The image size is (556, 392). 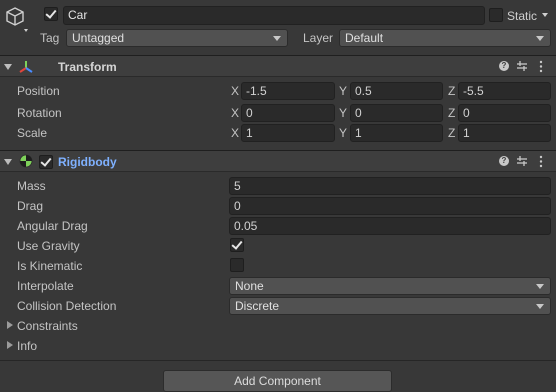 What do you see at coordinates (235, 133) in the screenshot?
I see `scale-x-axis-label: X` at bounding box center [235, 133].